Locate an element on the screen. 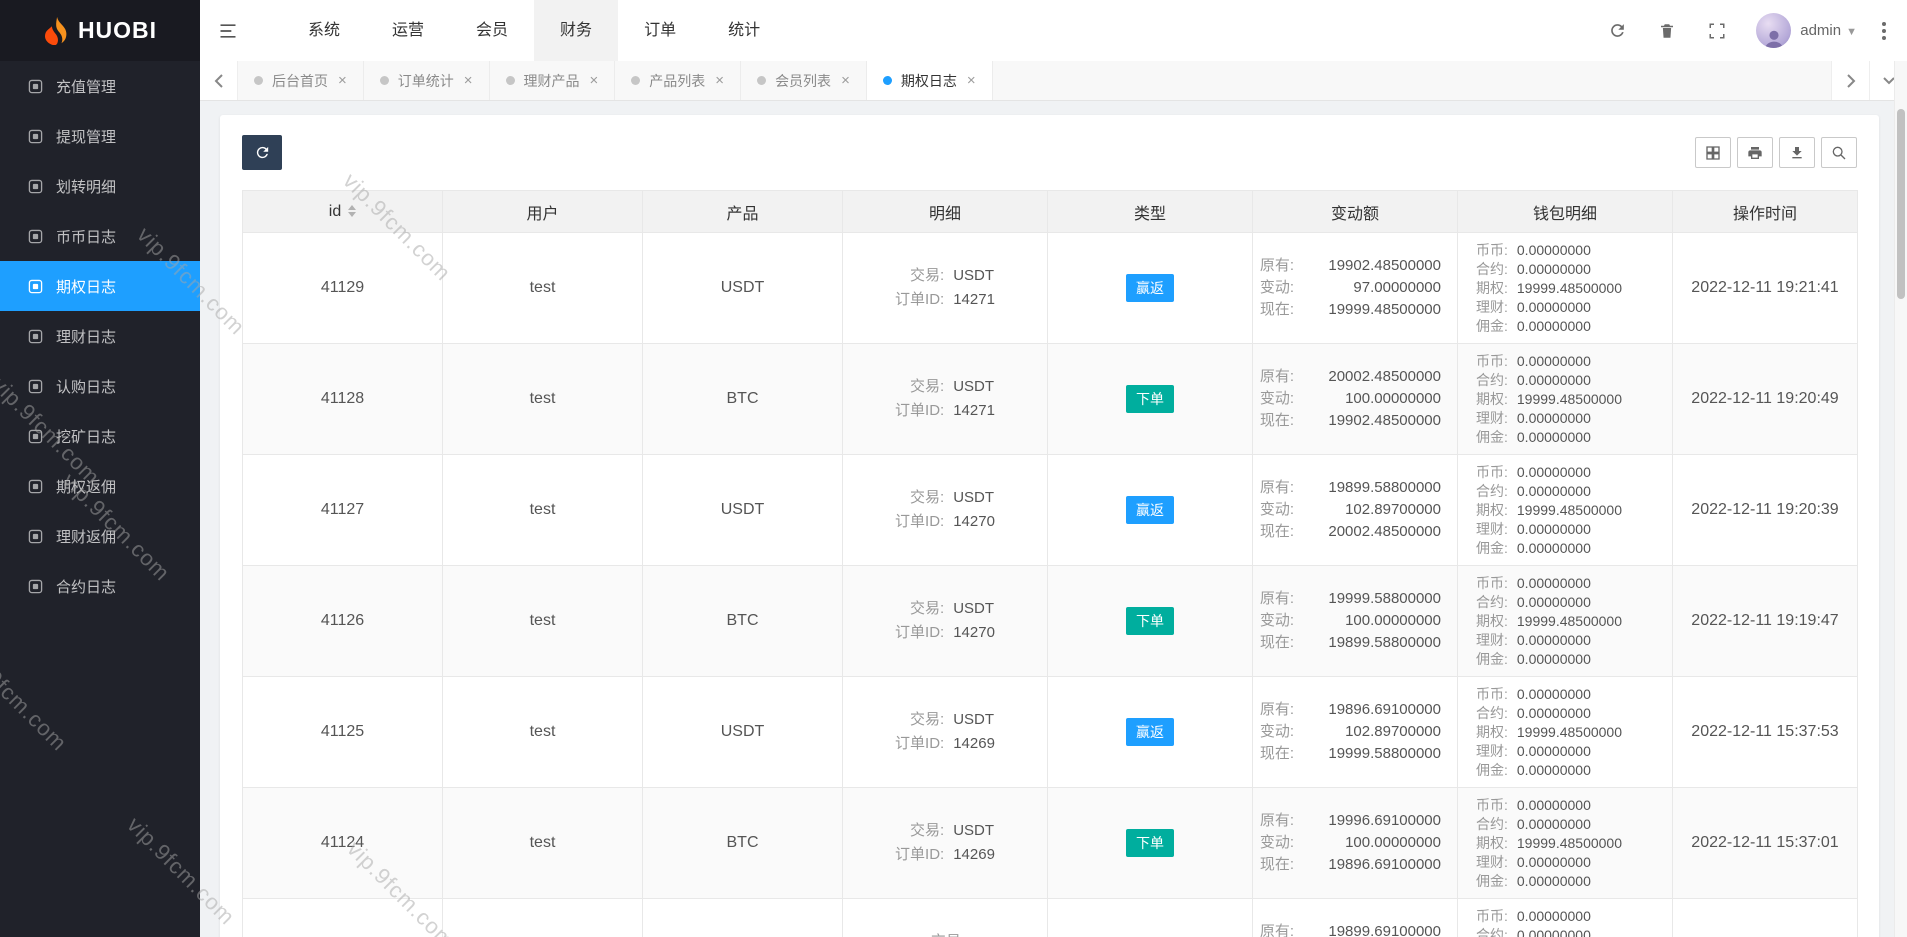 Image resolution: width=1907 pixels, height=937 pixels. search-button is located at coordinates (1839, 152).